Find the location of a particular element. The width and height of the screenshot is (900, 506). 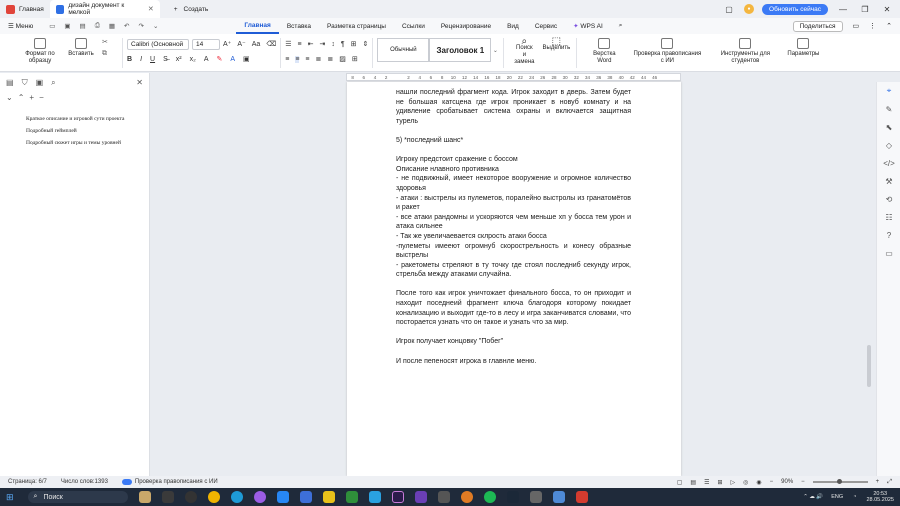

new-tab-button: + Создать is located at coordinates (191, 9).